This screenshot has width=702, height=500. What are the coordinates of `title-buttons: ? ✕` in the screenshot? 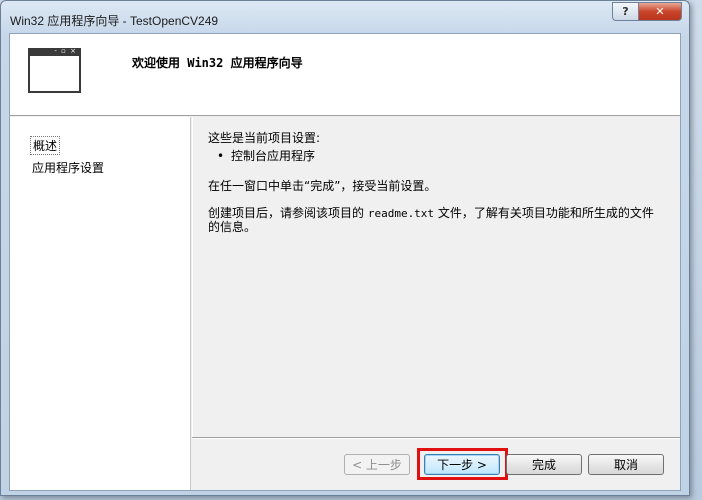 It's located at (647, 11).